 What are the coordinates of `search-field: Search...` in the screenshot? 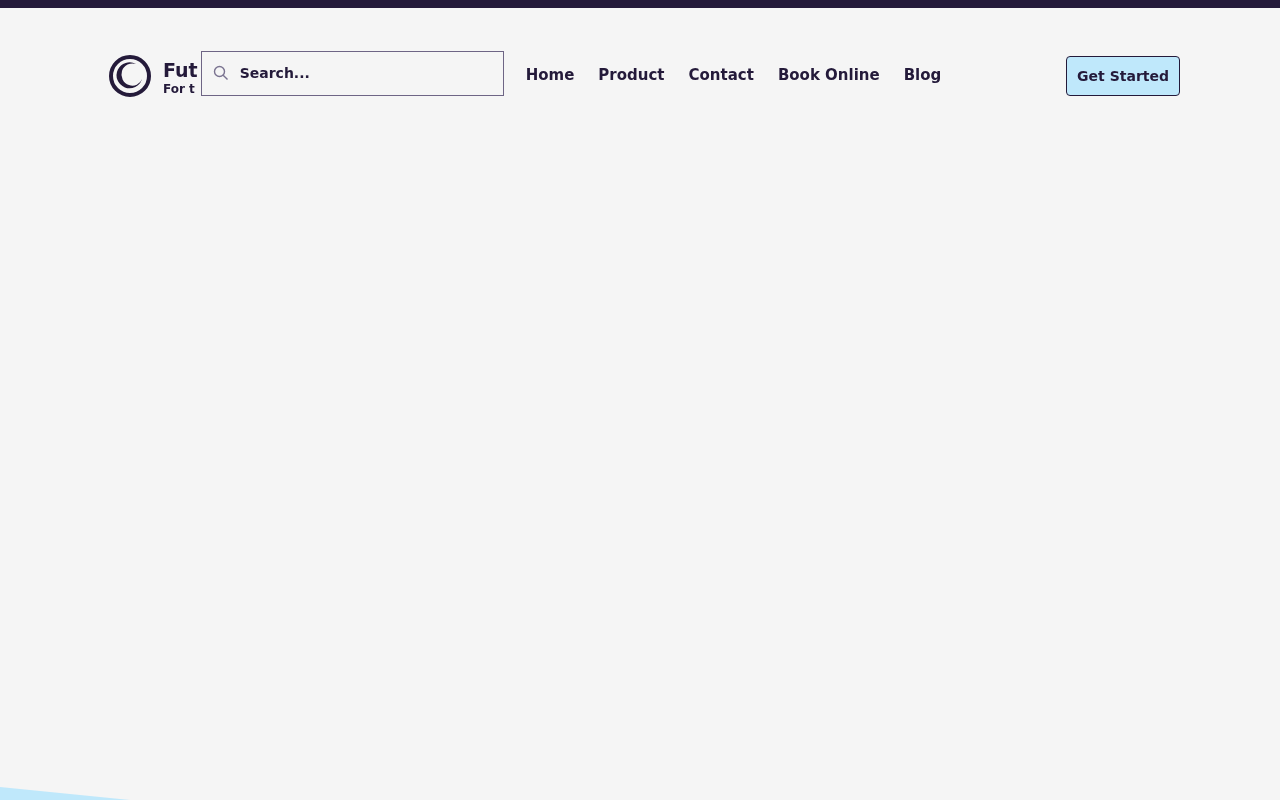 It's located at (352, 73).